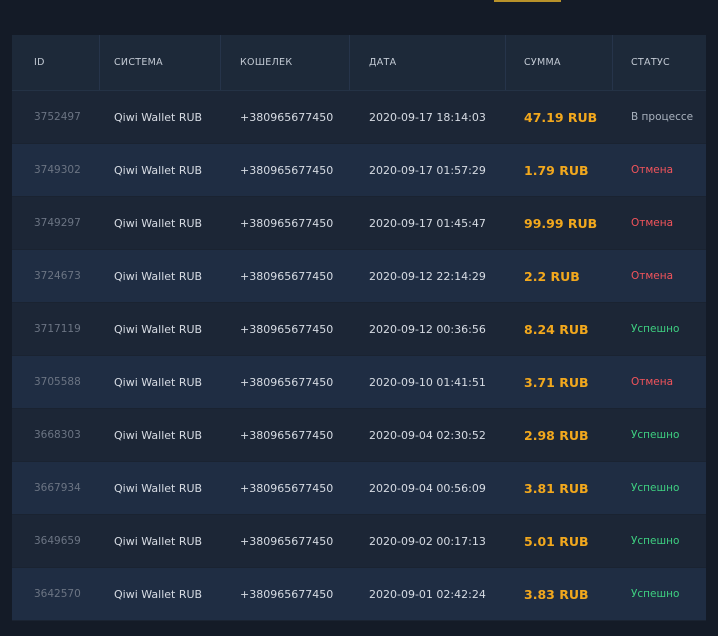 The image size is (718, 636). Describe the element at coordinates (556, 170) in the screenshot. I see `transaction-amount: 1.79 RUB` at that location.